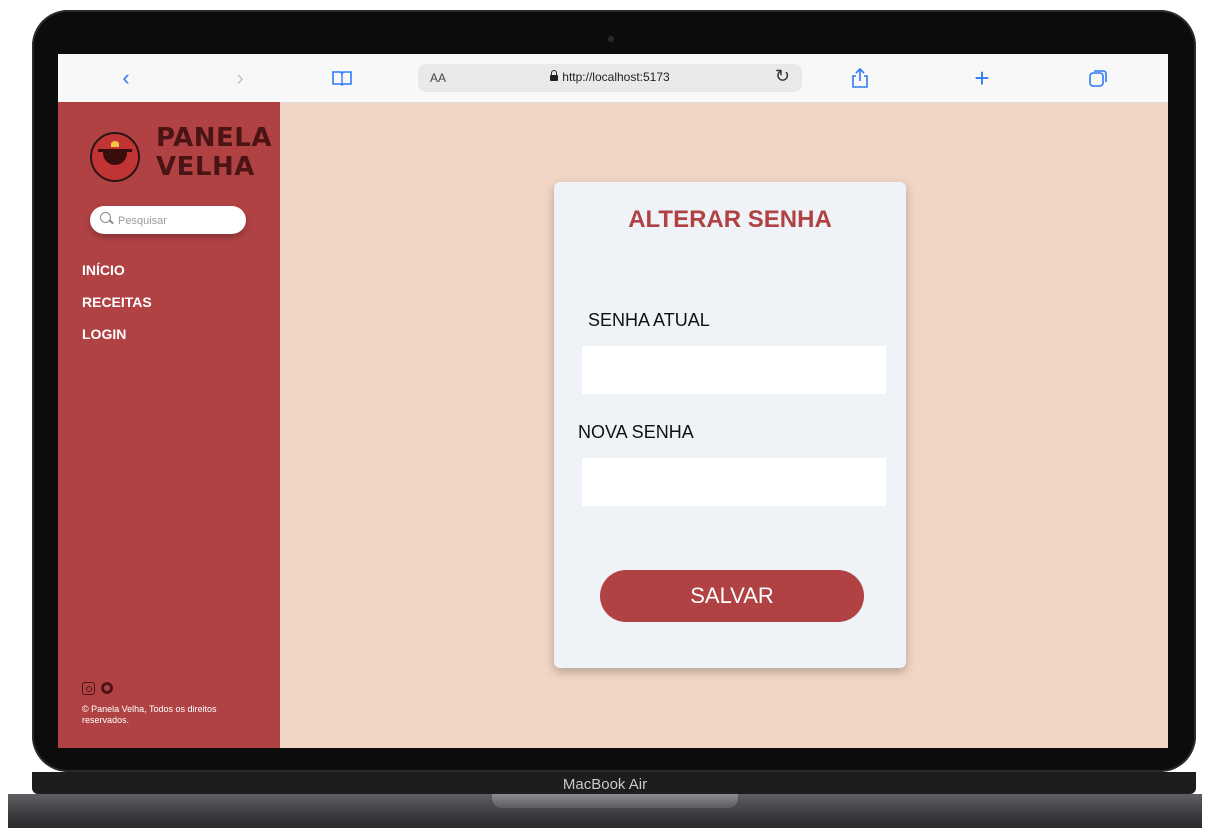  Describe the element at coordinates (178, 221) in the screenshot. I see `search-input` at that location.